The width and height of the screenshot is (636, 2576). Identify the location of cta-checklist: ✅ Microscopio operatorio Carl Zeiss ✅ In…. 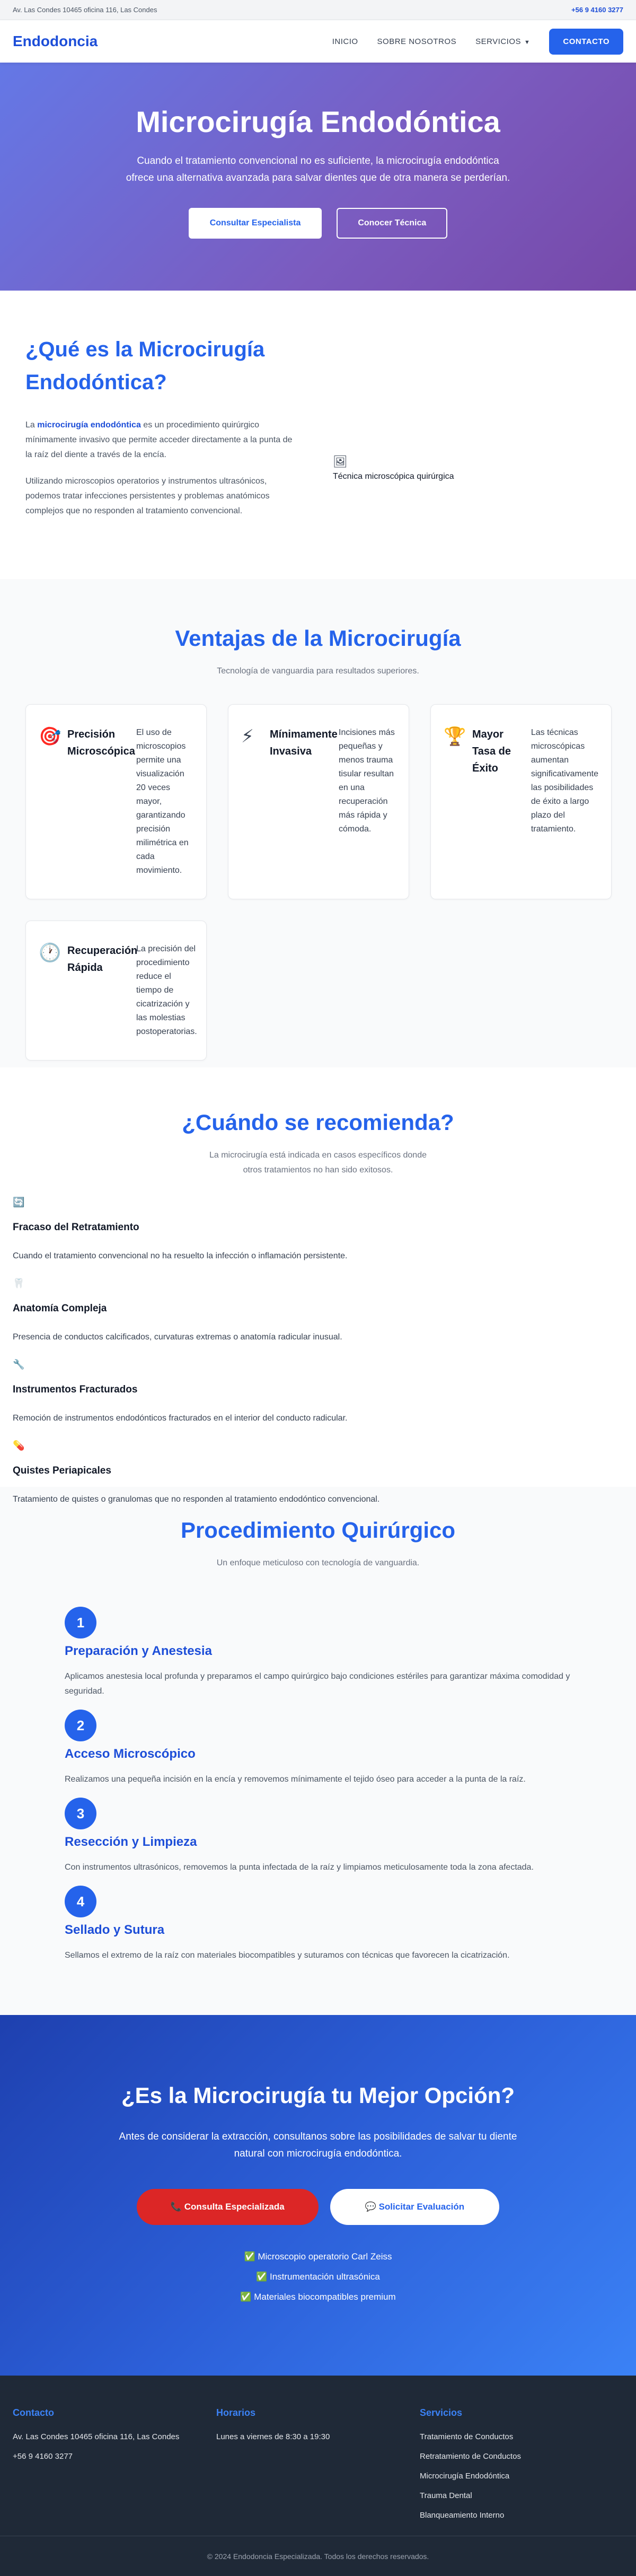
(318, 2276).